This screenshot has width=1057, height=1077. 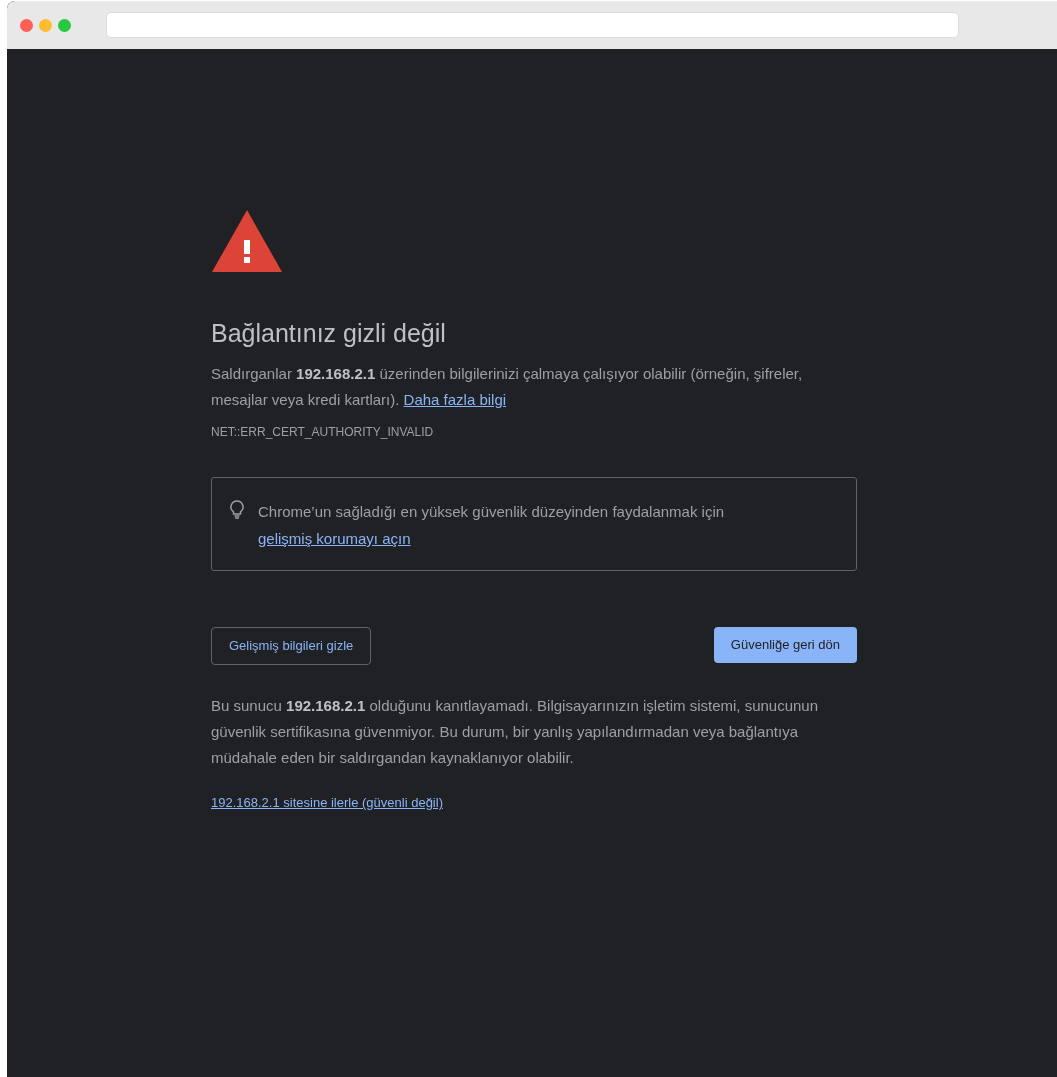 I want to click on zoom-button, so click(x=64, y=25).